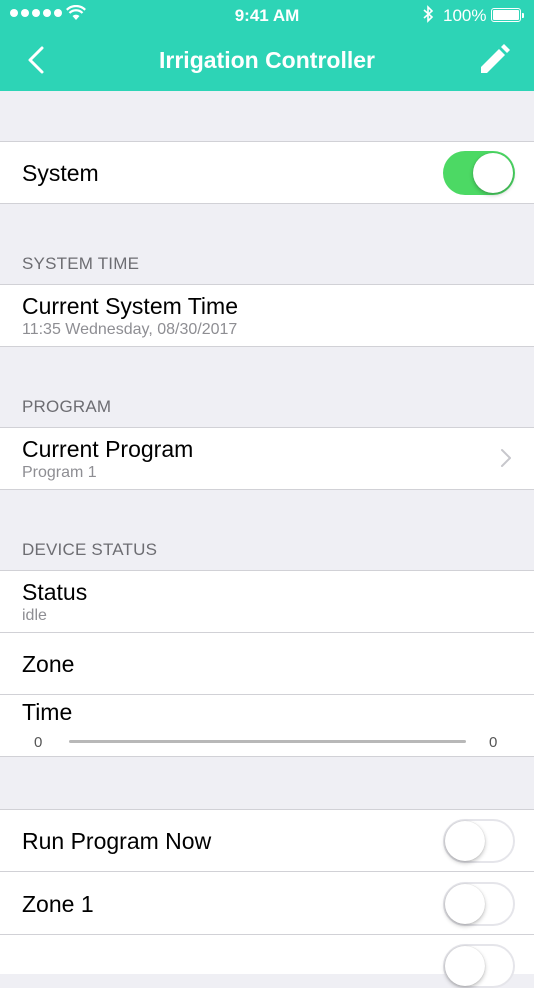  Describe the element at coordinates (267, 244) in the screenshot. I see `section-header-system-time: SYSTEM TIME` at that location.